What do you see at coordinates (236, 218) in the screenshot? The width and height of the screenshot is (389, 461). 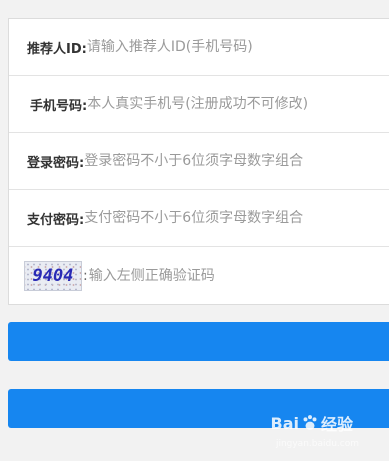 I see `pay-password-input` at bounding box center [236, 218].